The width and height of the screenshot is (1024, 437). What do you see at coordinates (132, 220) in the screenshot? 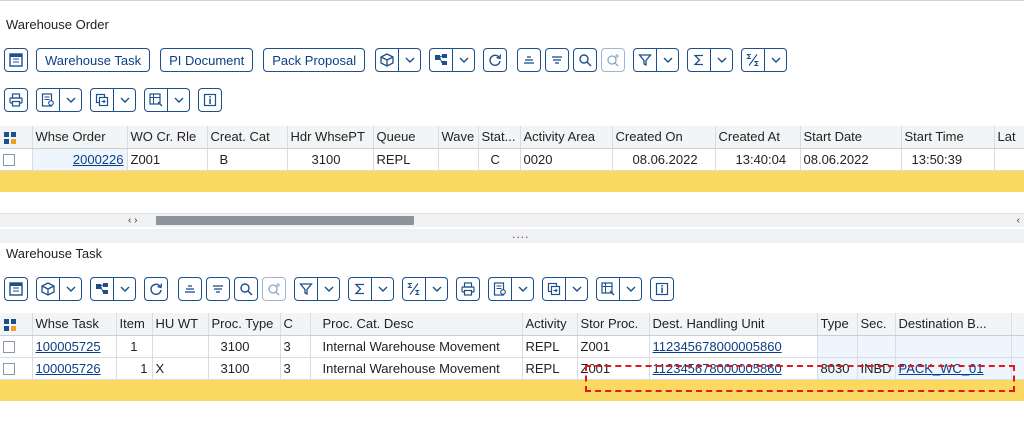
I see `scroll-arrows: ‹ ›` at bounding box center [132, 220].